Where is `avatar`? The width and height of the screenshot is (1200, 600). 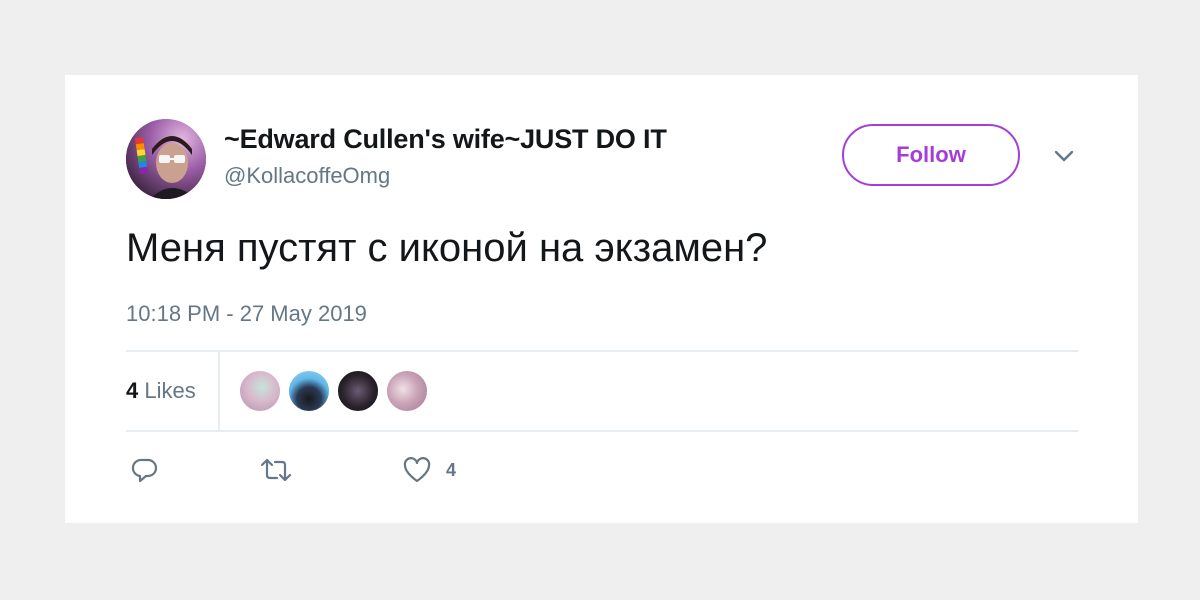
avatar is located at coordinates (166, 159).